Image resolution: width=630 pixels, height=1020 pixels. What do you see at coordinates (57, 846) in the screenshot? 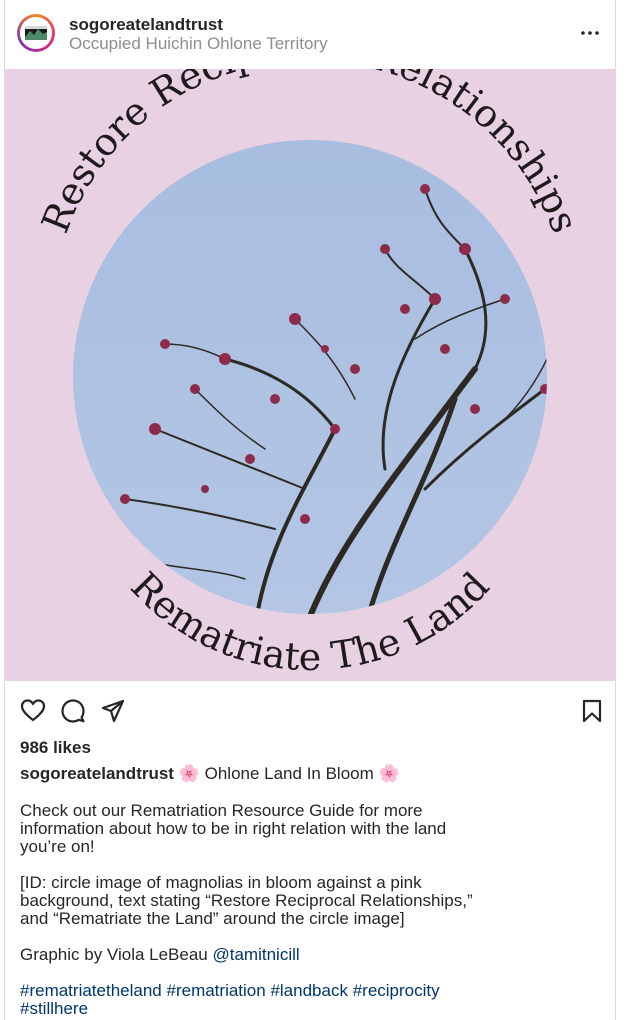
I see `caption-line: you’re on!` at bounding box center [57, 846].